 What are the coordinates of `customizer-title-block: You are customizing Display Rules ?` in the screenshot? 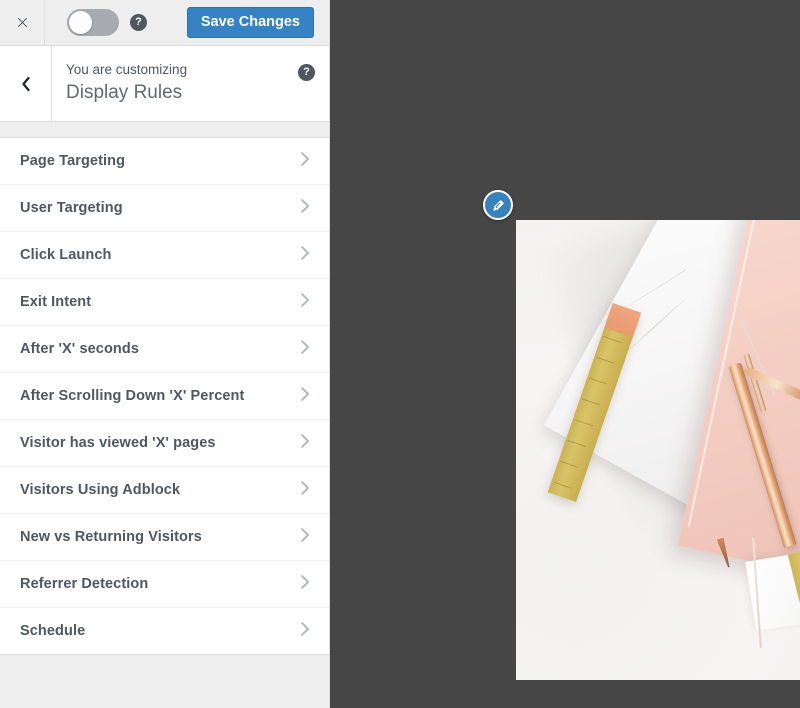 It's located at (190, 83).